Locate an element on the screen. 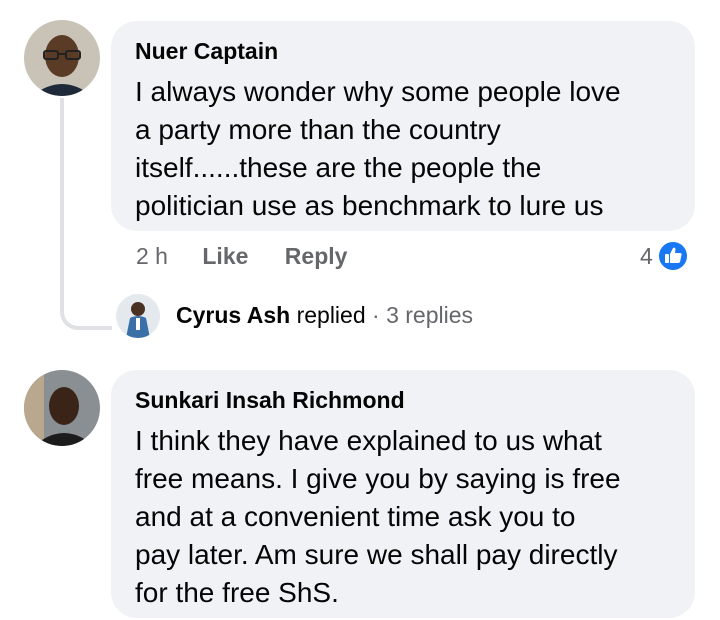  like-button: Like is located at coordinates (225, 256).